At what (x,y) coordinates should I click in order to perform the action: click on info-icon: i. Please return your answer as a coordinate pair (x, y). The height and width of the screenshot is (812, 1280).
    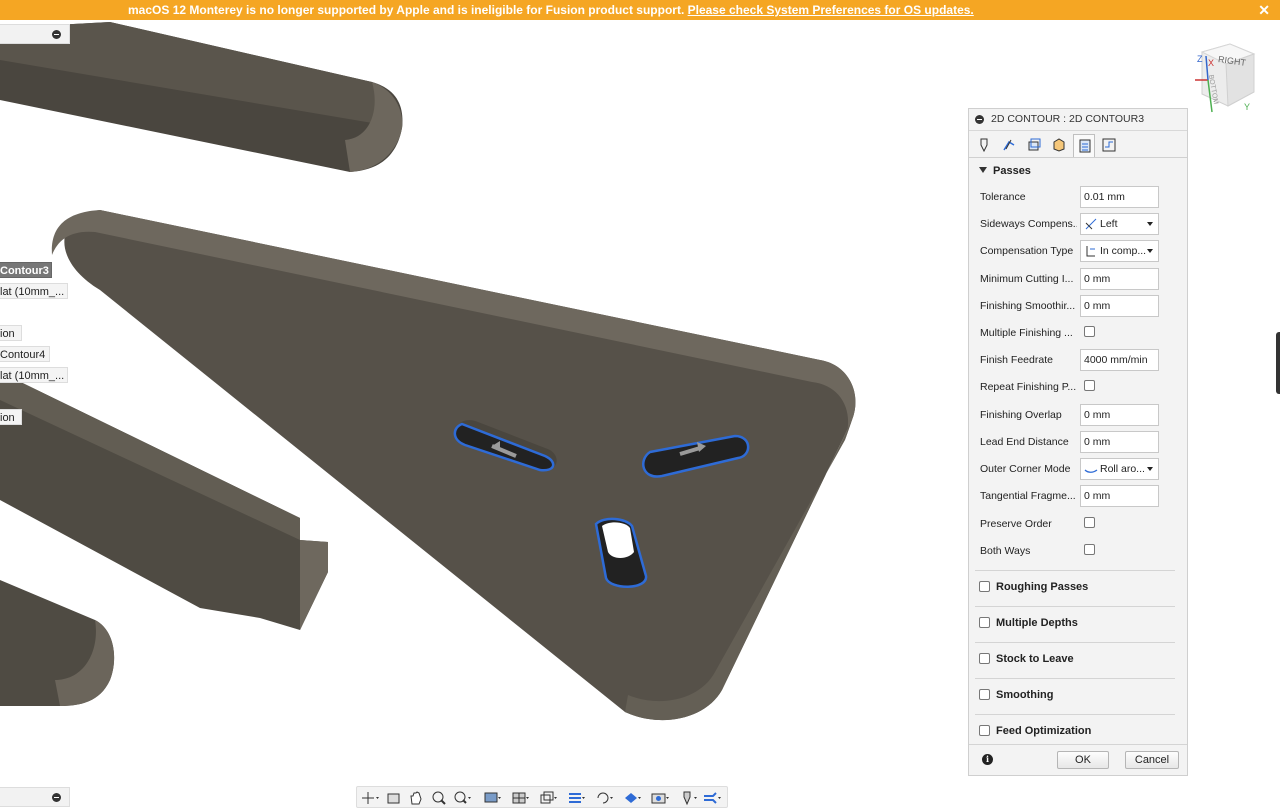
    Looking at the image, I should click on (987, 759).